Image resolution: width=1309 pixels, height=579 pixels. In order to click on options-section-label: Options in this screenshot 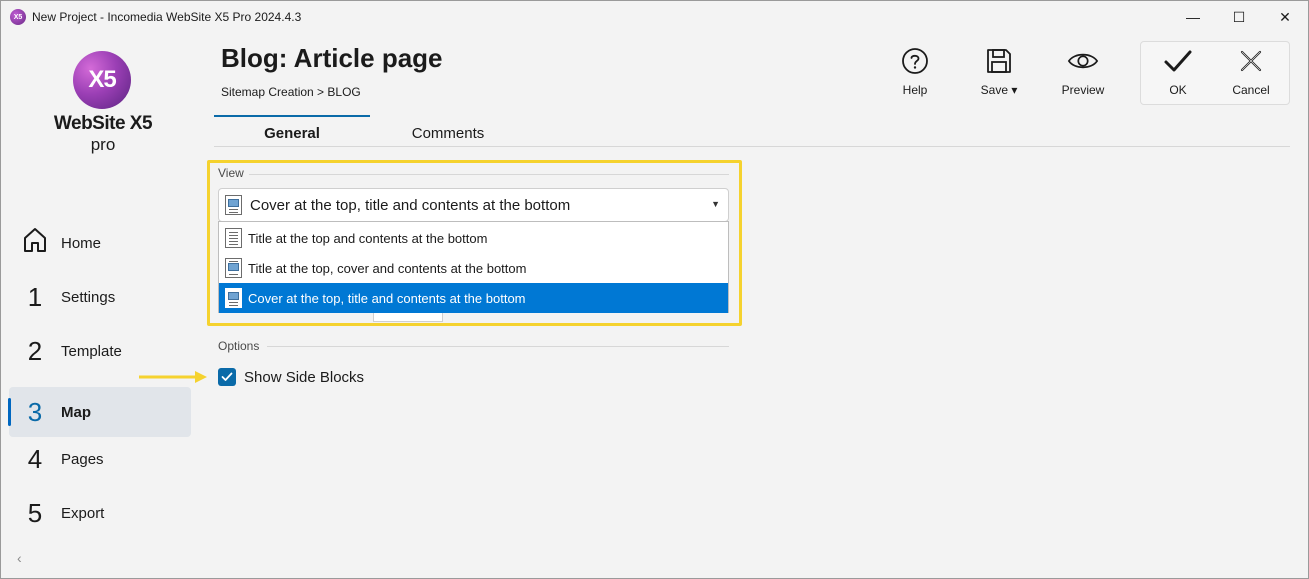, I will do `click(239, 346)`.